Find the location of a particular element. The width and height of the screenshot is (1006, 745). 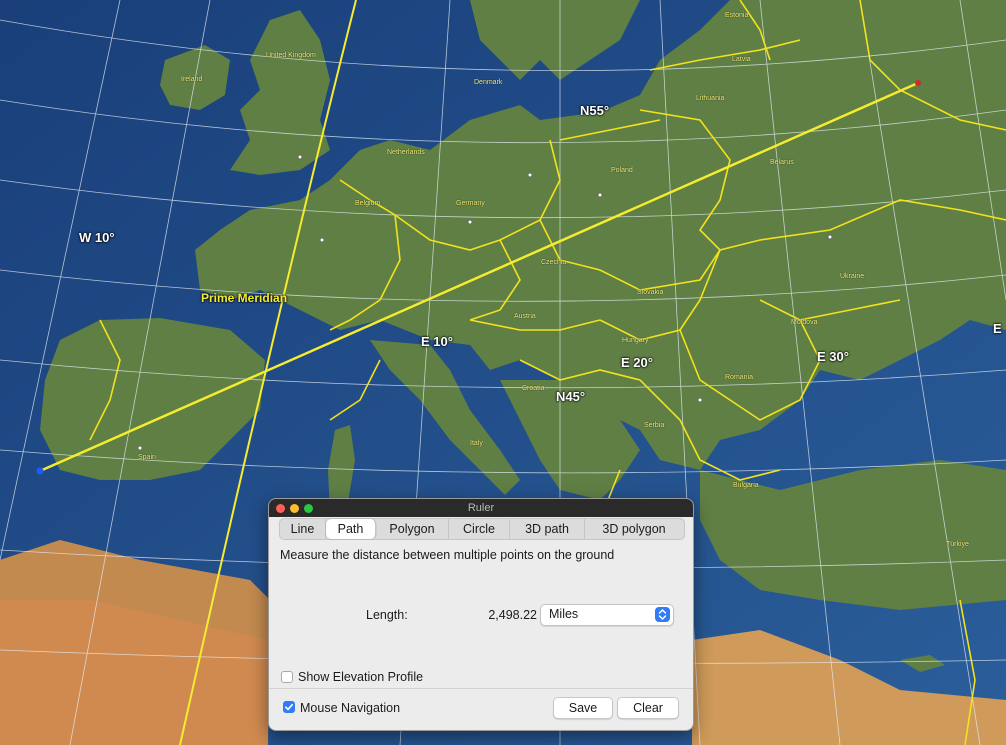

mouse-navigation-label: Mouse Navigation is located at coordinates (350, 708).